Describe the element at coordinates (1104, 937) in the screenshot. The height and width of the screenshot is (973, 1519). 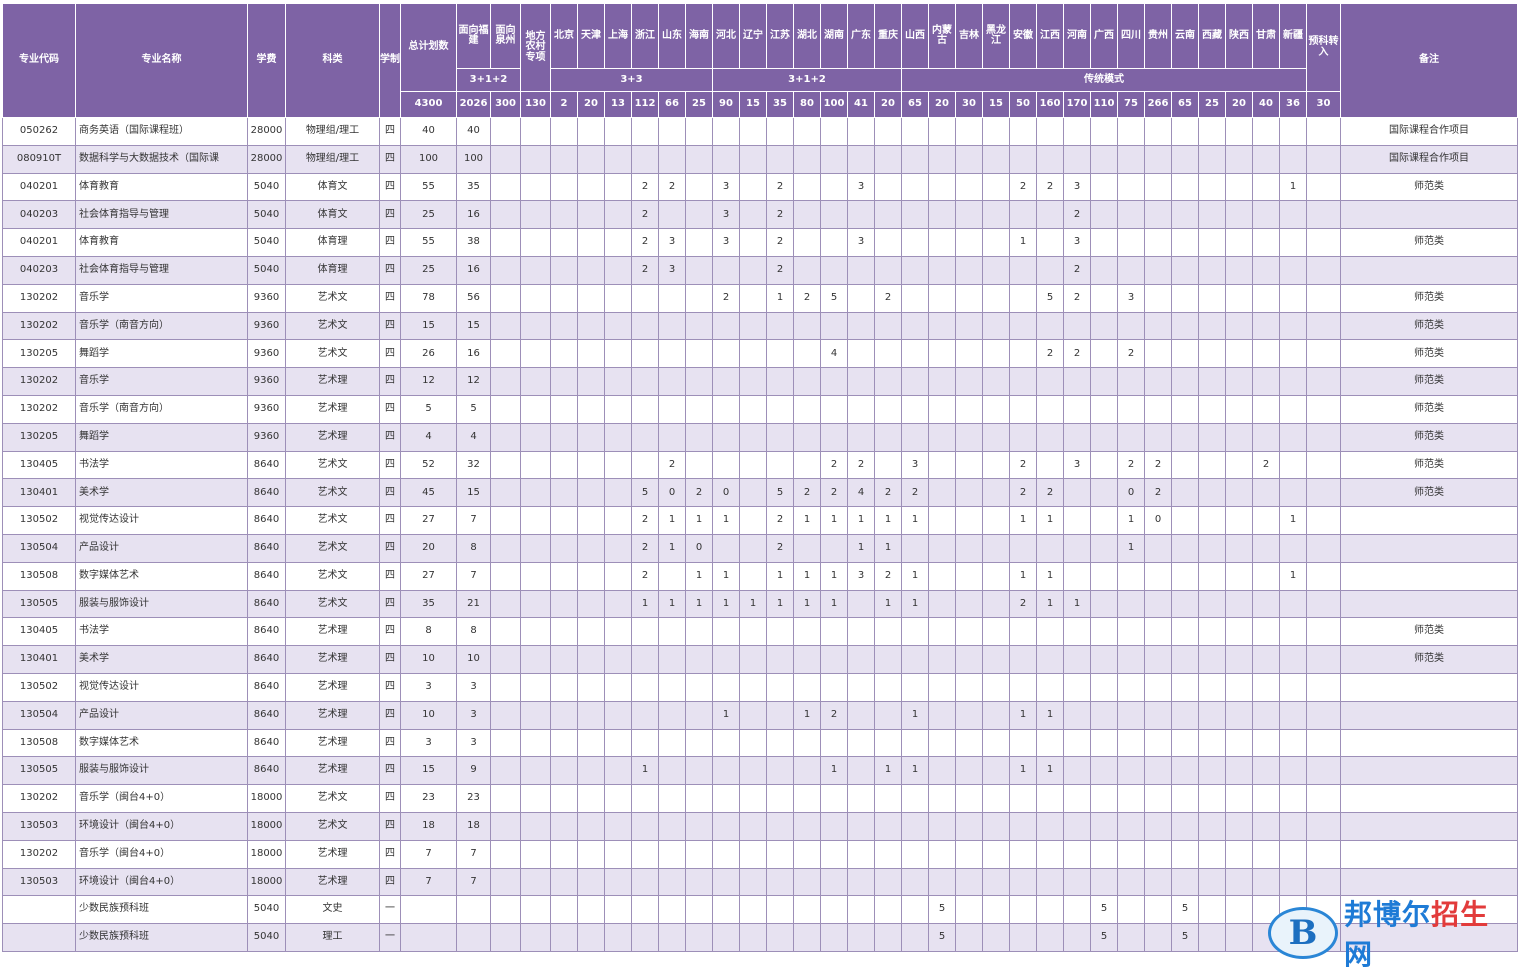
I see `cell-province: 5` at that location.